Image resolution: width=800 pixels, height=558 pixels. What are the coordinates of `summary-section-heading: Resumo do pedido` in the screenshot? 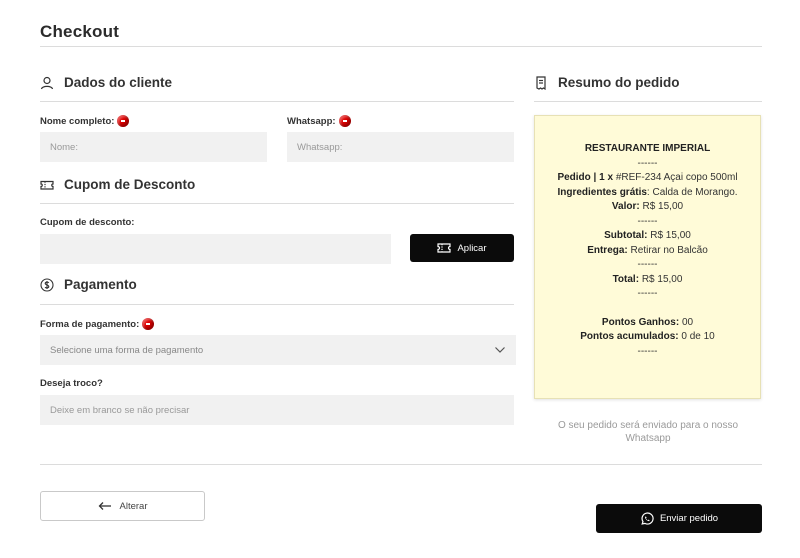 It's located at (607, 82).